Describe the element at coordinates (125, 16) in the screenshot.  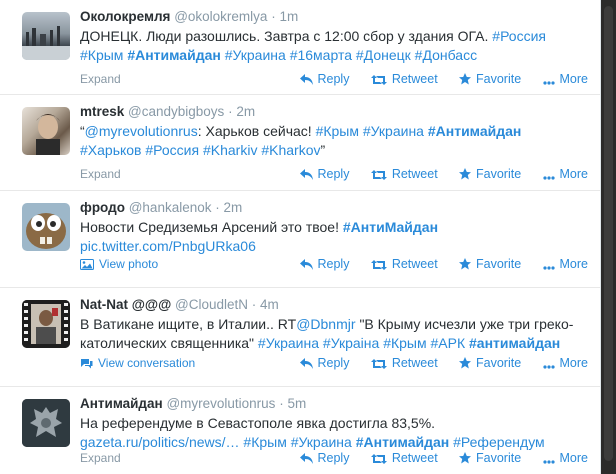
I see `fullname: Околокремля` at that location.